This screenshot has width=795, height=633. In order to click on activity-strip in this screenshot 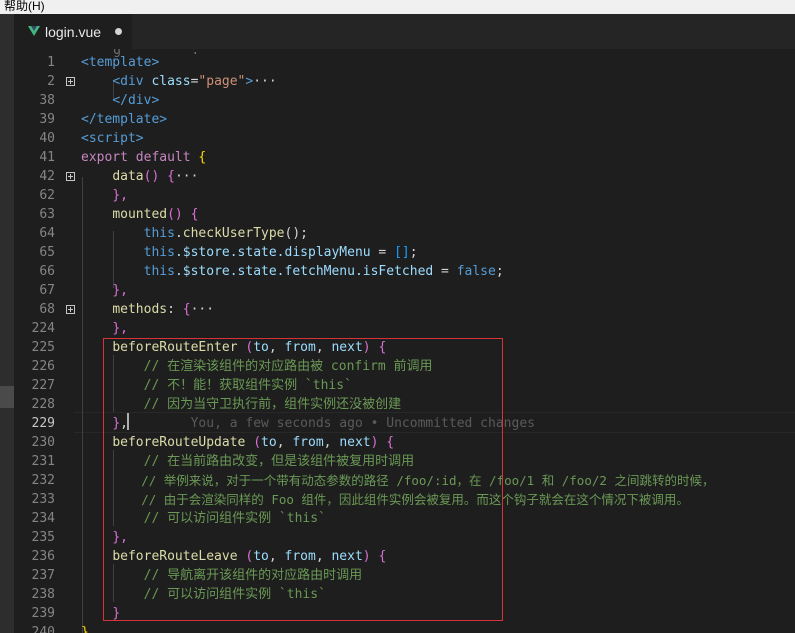, I will do `click(7, 323)`.